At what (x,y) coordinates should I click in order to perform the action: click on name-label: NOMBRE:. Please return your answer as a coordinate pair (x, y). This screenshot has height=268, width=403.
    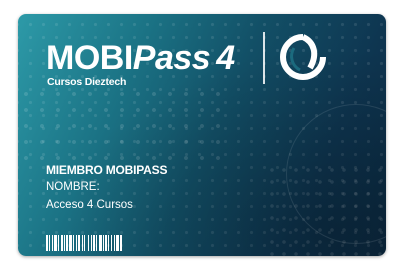
    Looking at the image, I should click on (73, 187).